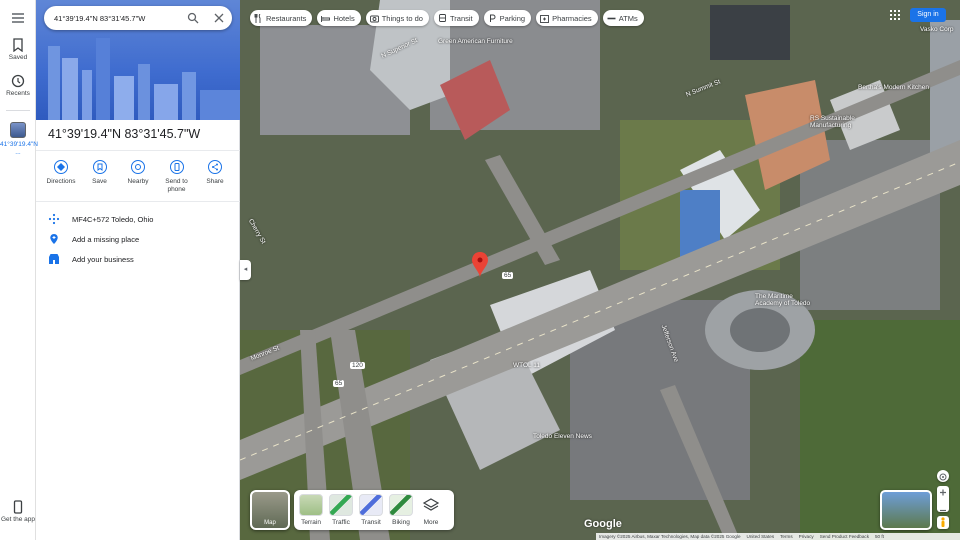 The height and width of the screenshot is (540, 960). Describe the element at coordinates (603, 524) in the screenshot. I see `google-logo: Google` at that location.